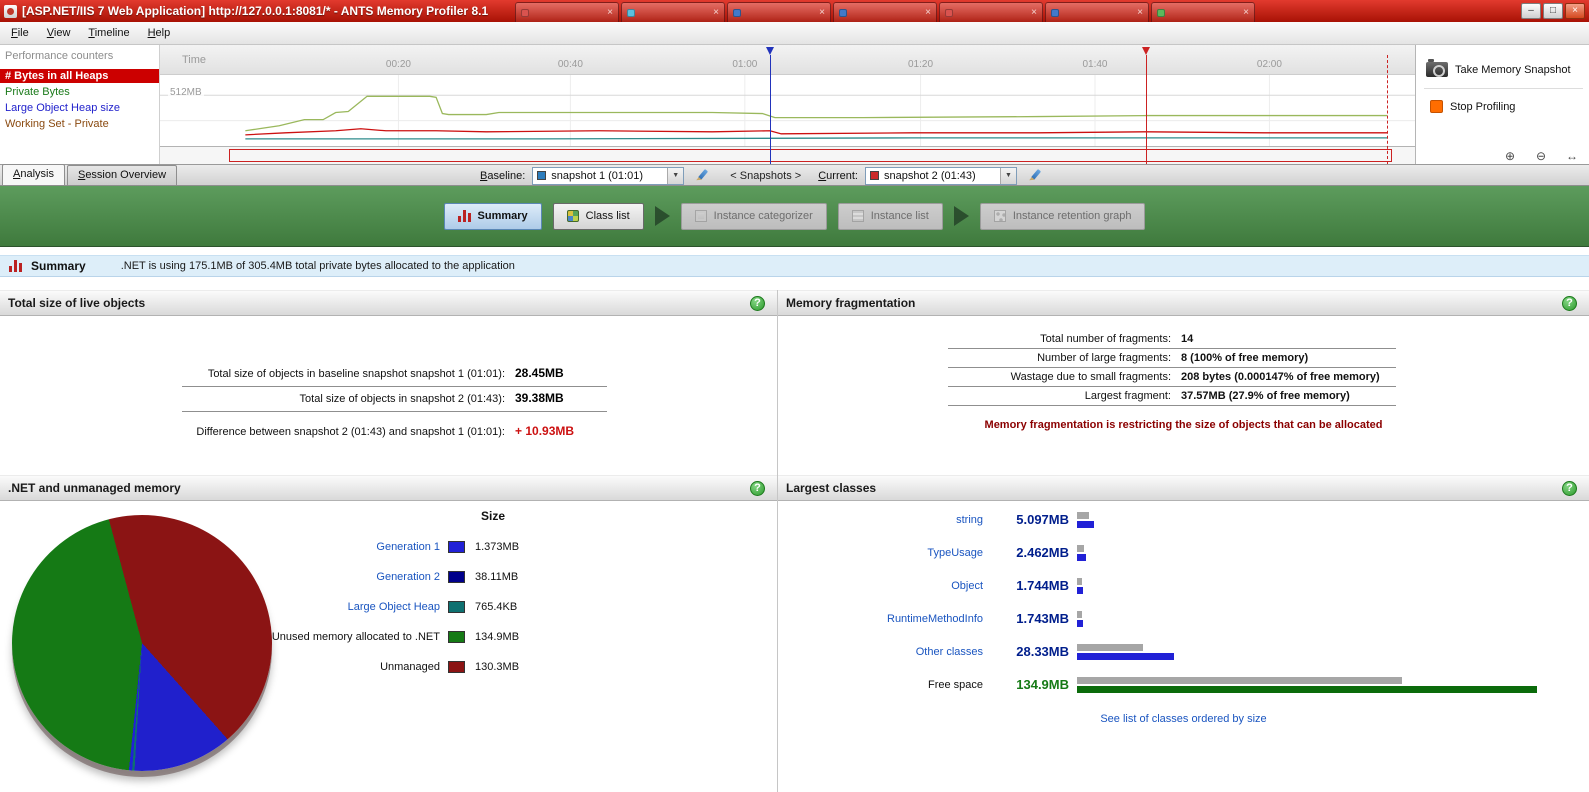 The height and width of the screenshot is (792, 1589). I want to click on zoom-in-button: ⊕, so click(1510, 155).